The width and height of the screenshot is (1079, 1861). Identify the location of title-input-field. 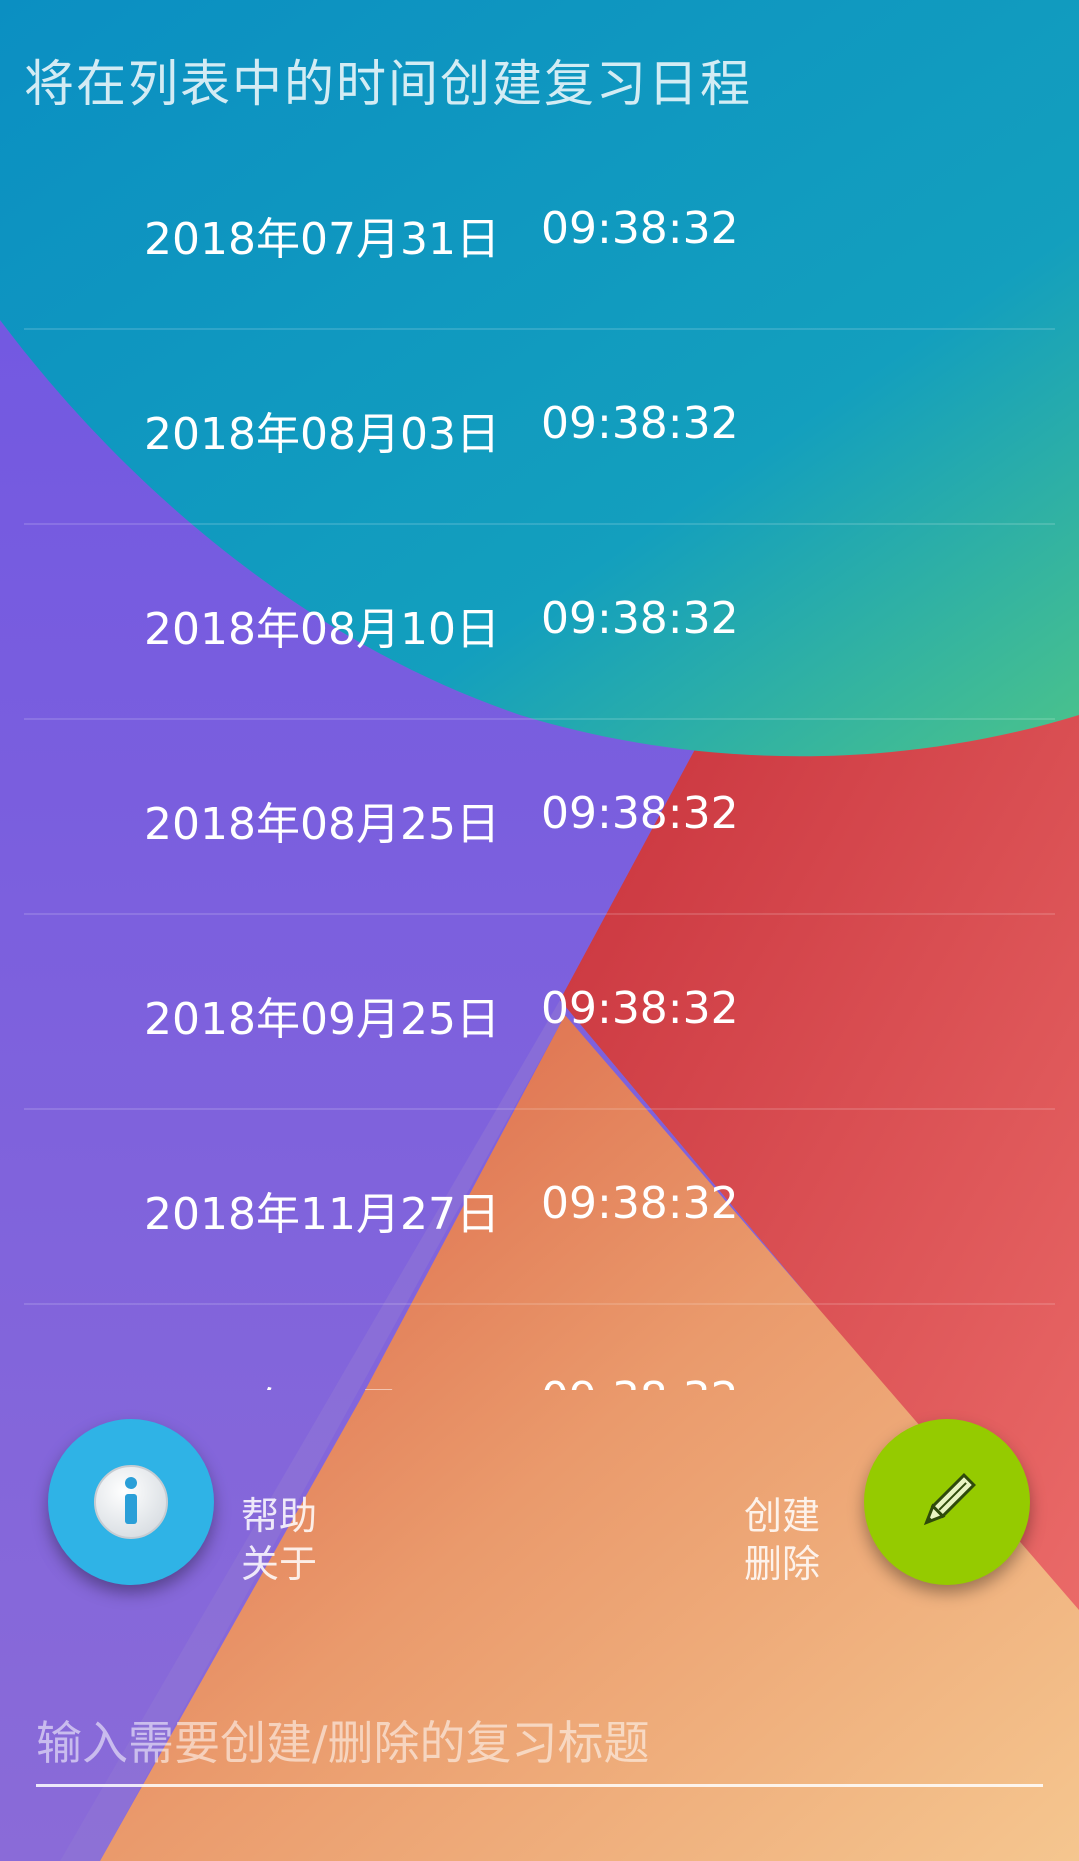
(539, 1746).